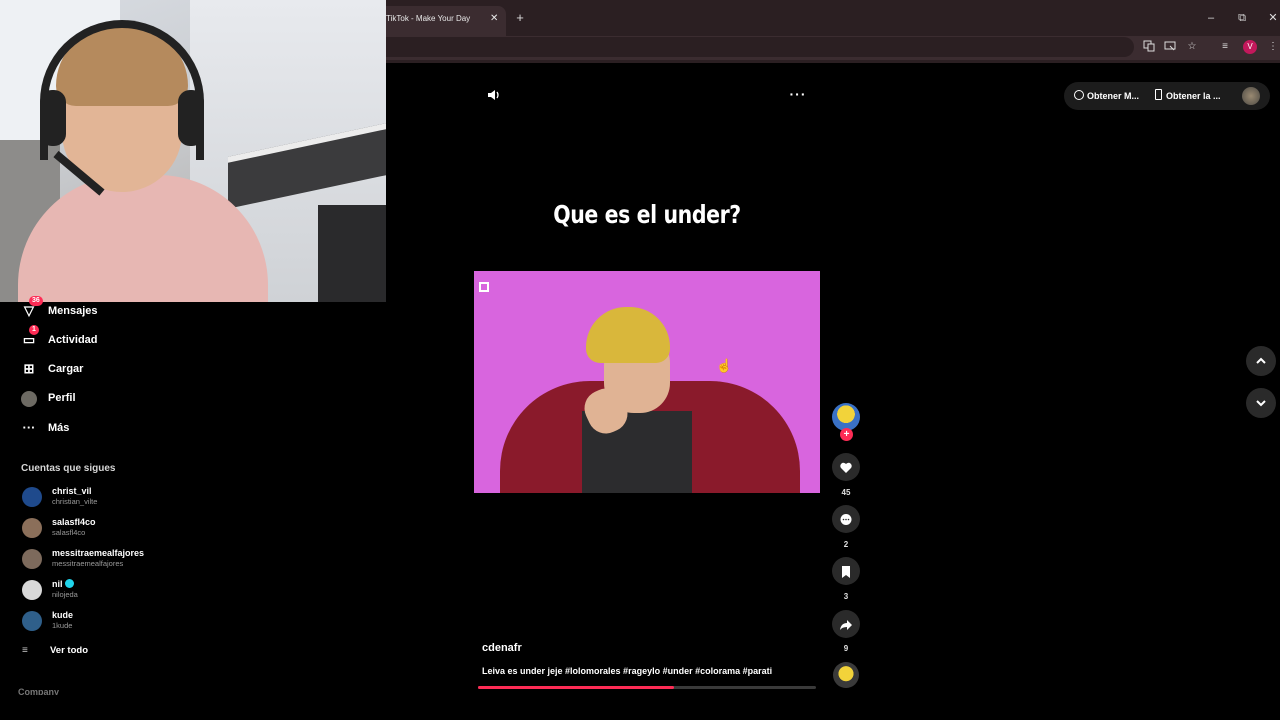  Describe the element at coordinates (352, 253) in the screenshot. I see `background-speaker` at that location.